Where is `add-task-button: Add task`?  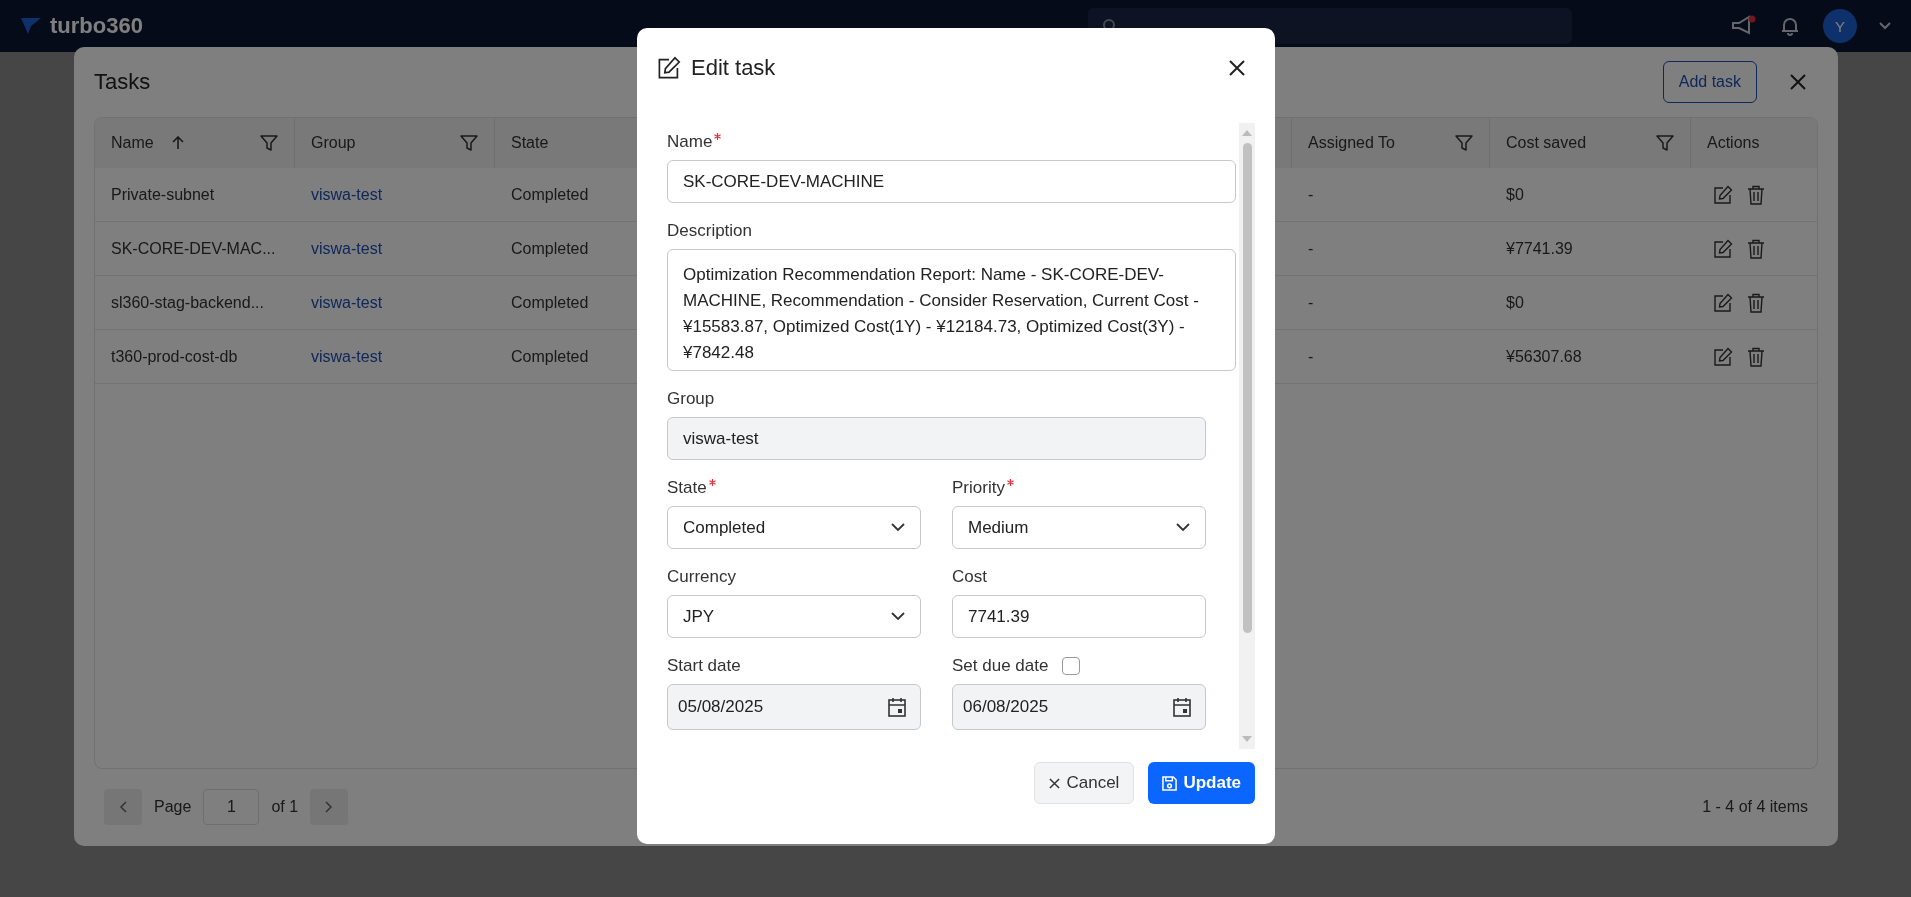 add-task-button: Add task is located at coordinates (1709, 82).